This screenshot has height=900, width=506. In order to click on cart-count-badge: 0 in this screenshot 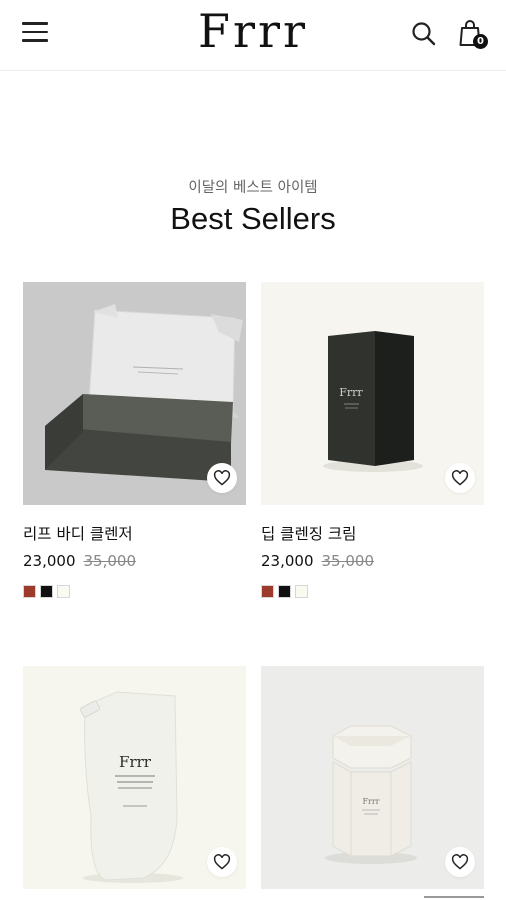, I will do `click(480, 41)`.